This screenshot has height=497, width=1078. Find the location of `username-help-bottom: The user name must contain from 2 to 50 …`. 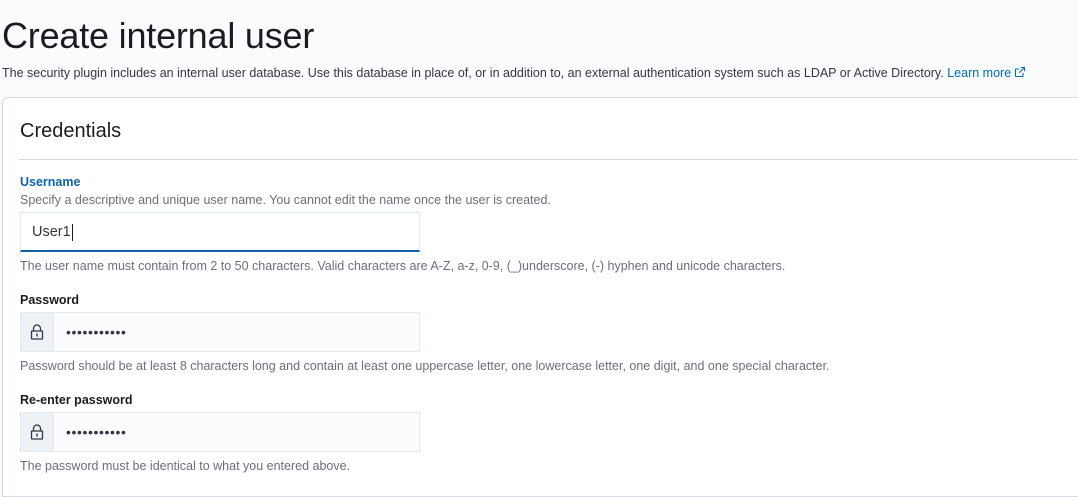

username-help-bottom: The user name must contain from 2 to 50 … is located at coordinates (403, 266).